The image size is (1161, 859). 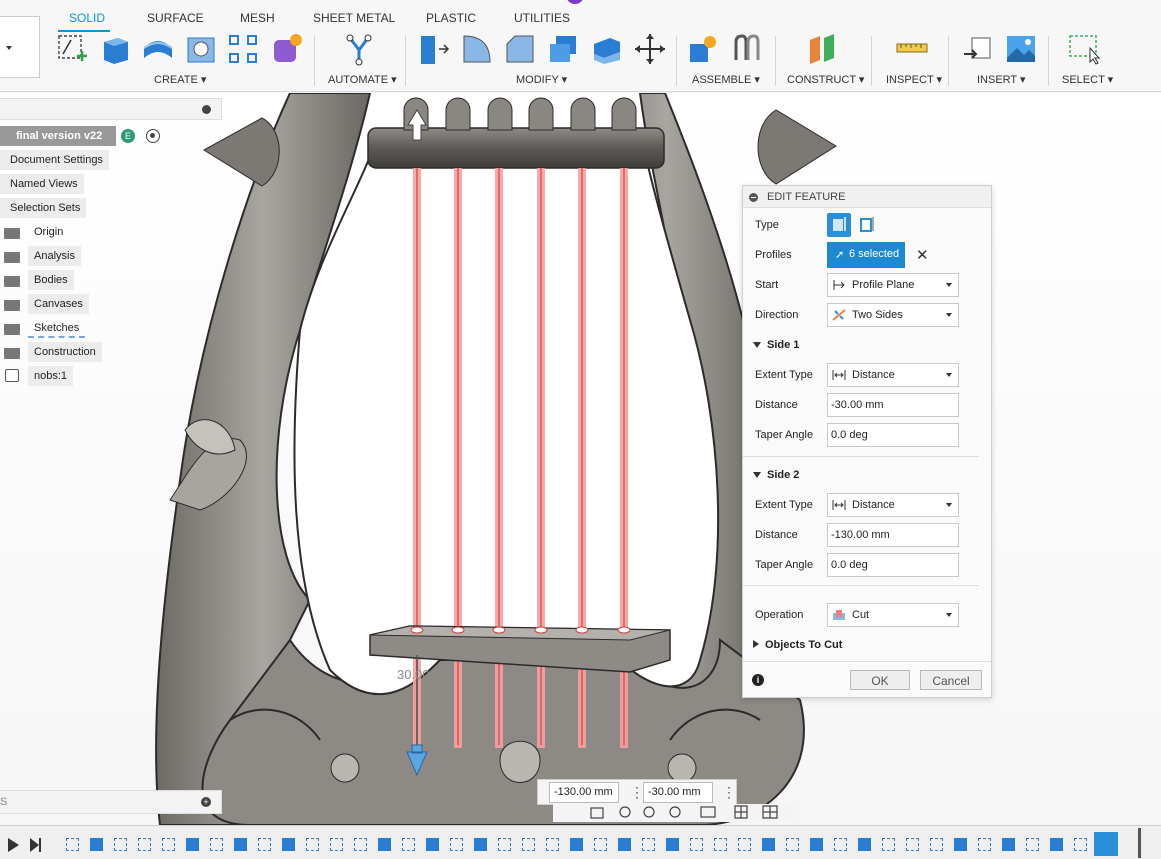 I want to click on browser-item-document-settings: Document Settings, so click(x=54, y=160).